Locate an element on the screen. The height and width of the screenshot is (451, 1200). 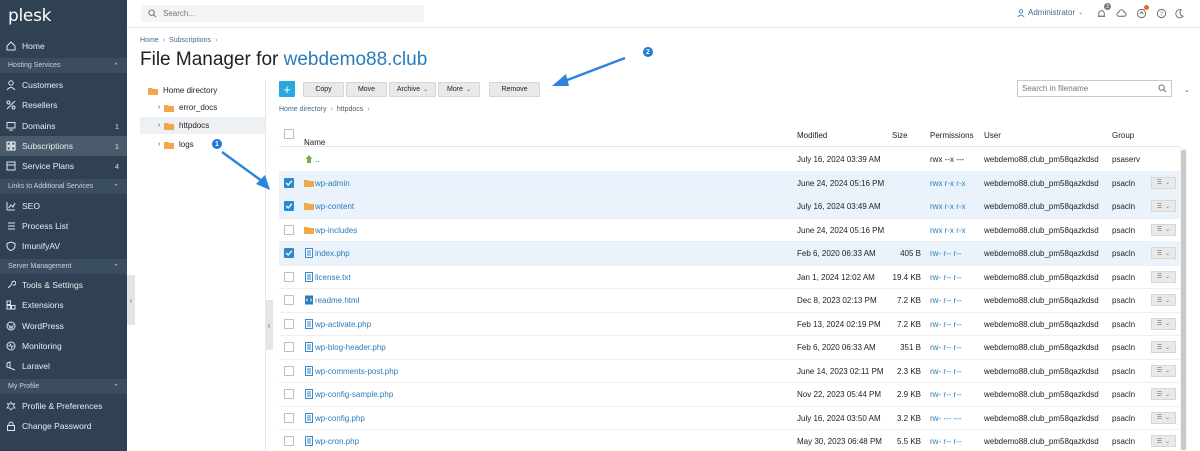
path-root: Home directory is located at coordinates (302, 109).